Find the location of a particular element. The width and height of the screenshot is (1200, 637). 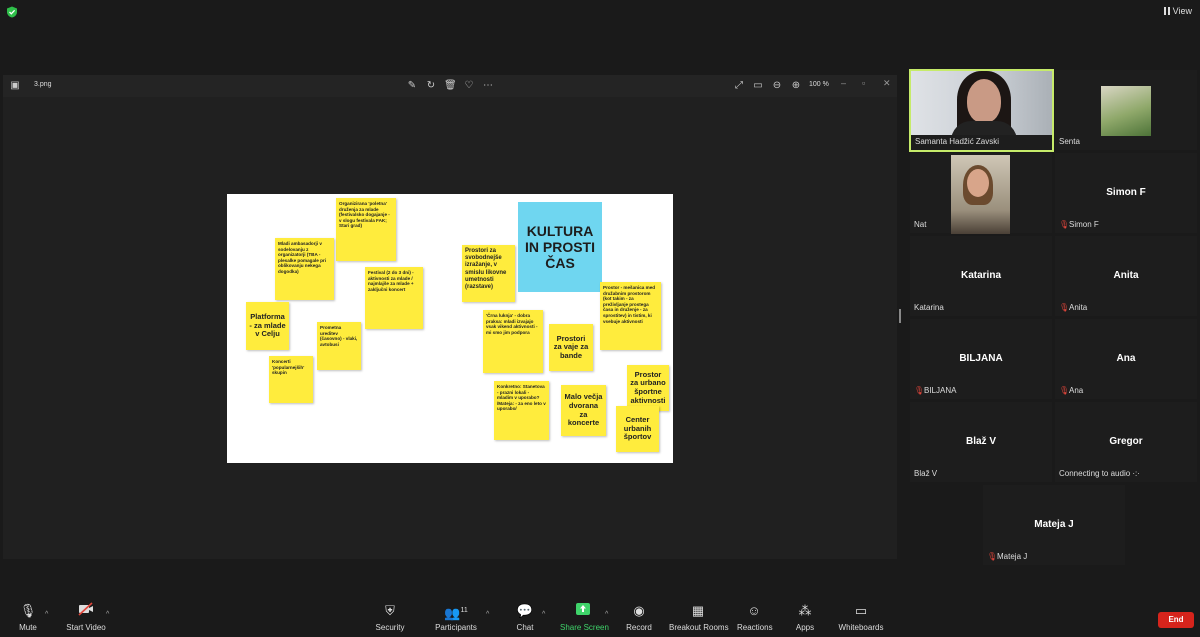

reactions-icon: ☺ is located at coordinates (754, 610).